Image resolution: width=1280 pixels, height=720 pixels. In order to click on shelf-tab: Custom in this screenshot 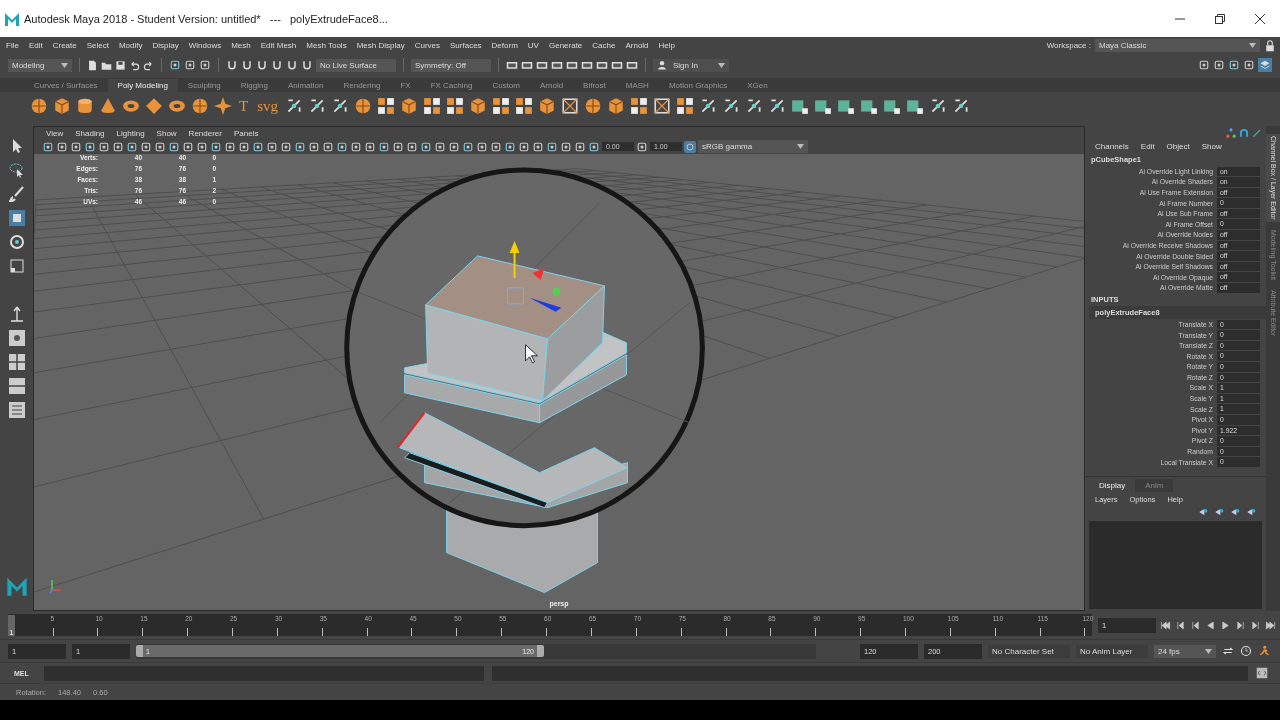, I will do `click(506, 85)`.